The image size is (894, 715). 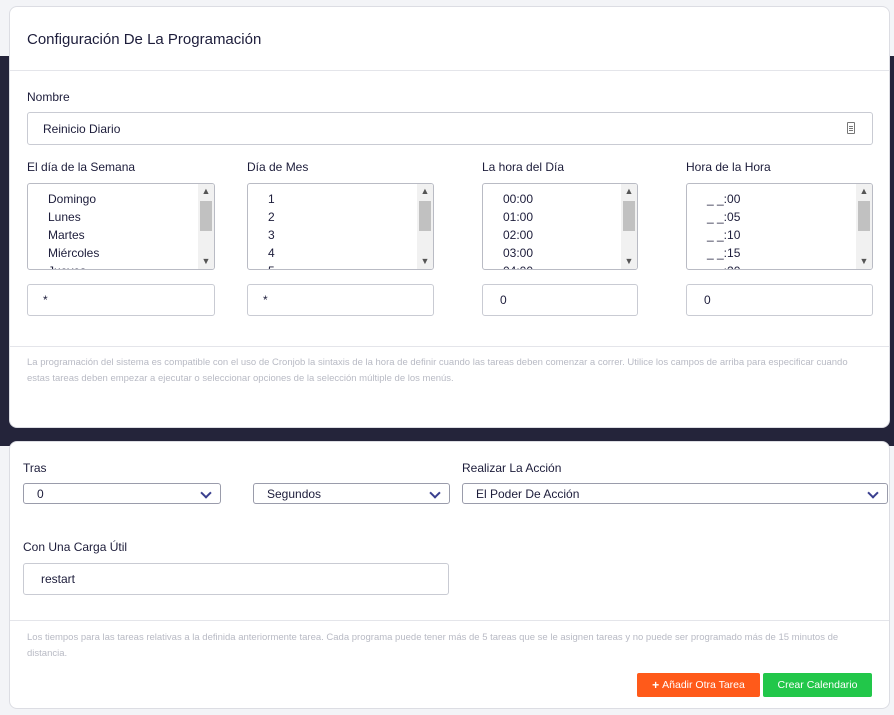 I want to click on hour-input: 0, so click(x=560, y=300).